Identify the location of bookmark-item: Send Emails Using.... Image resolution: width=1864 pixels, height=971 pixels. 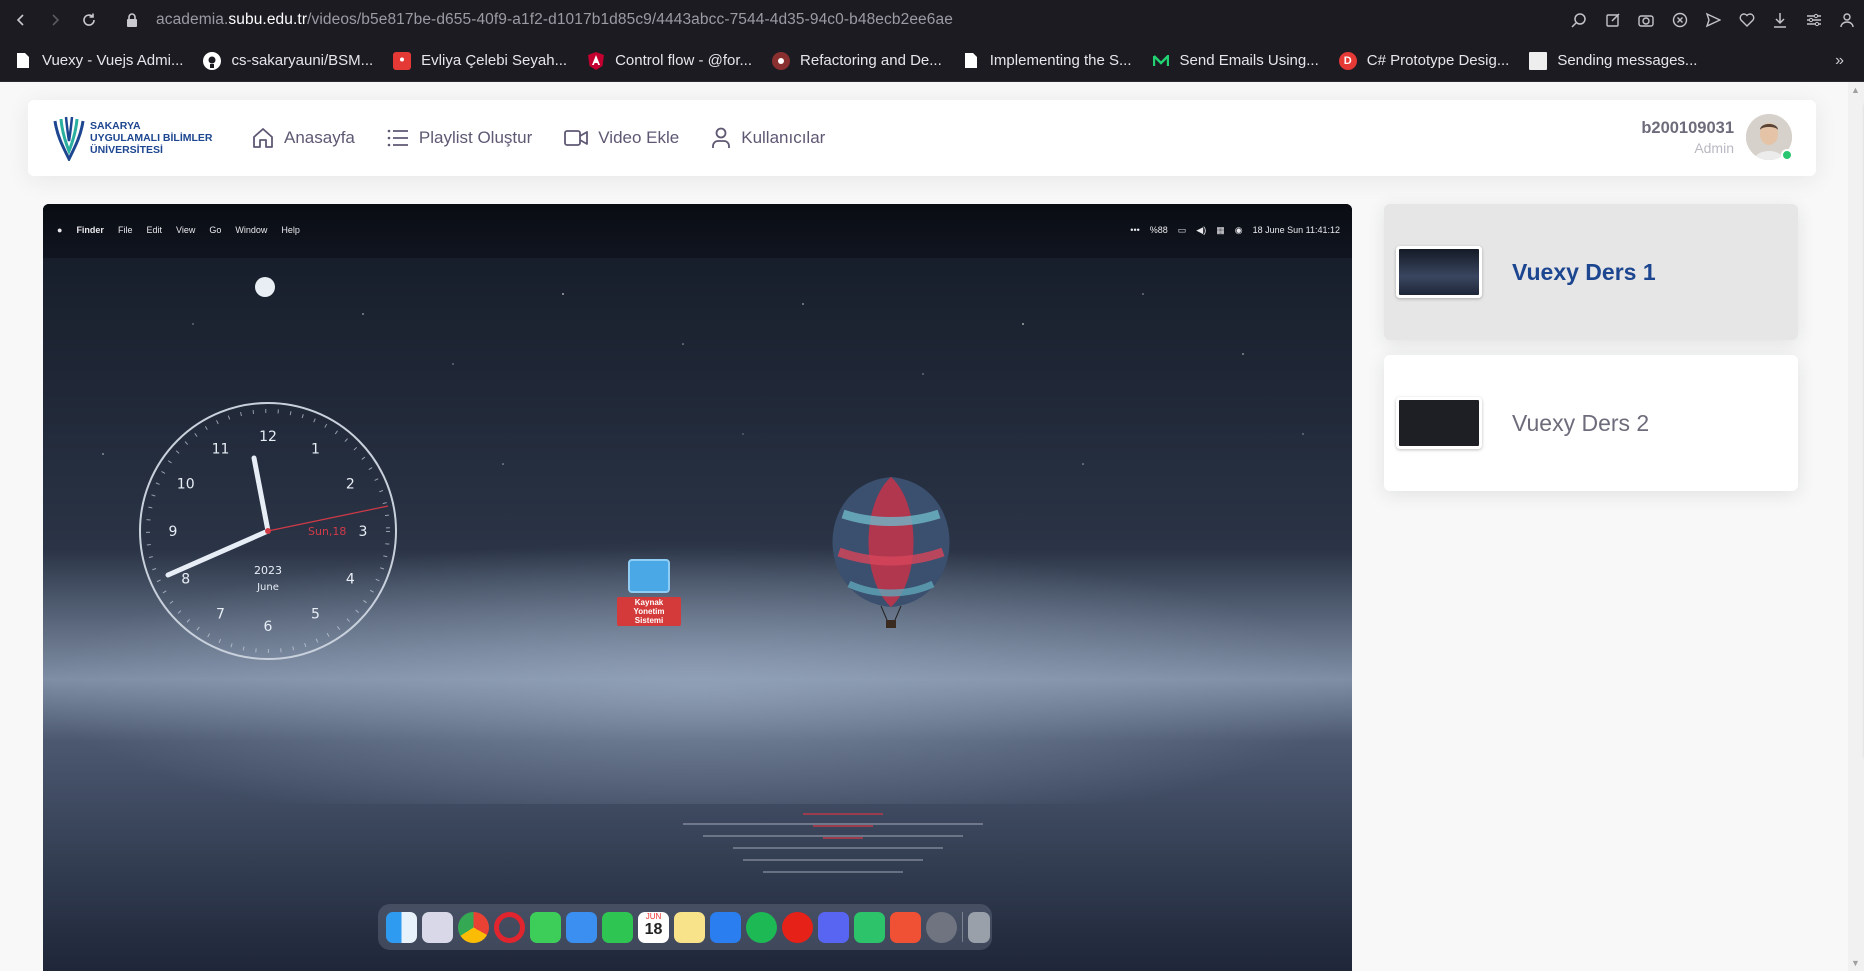
(1235, 61).